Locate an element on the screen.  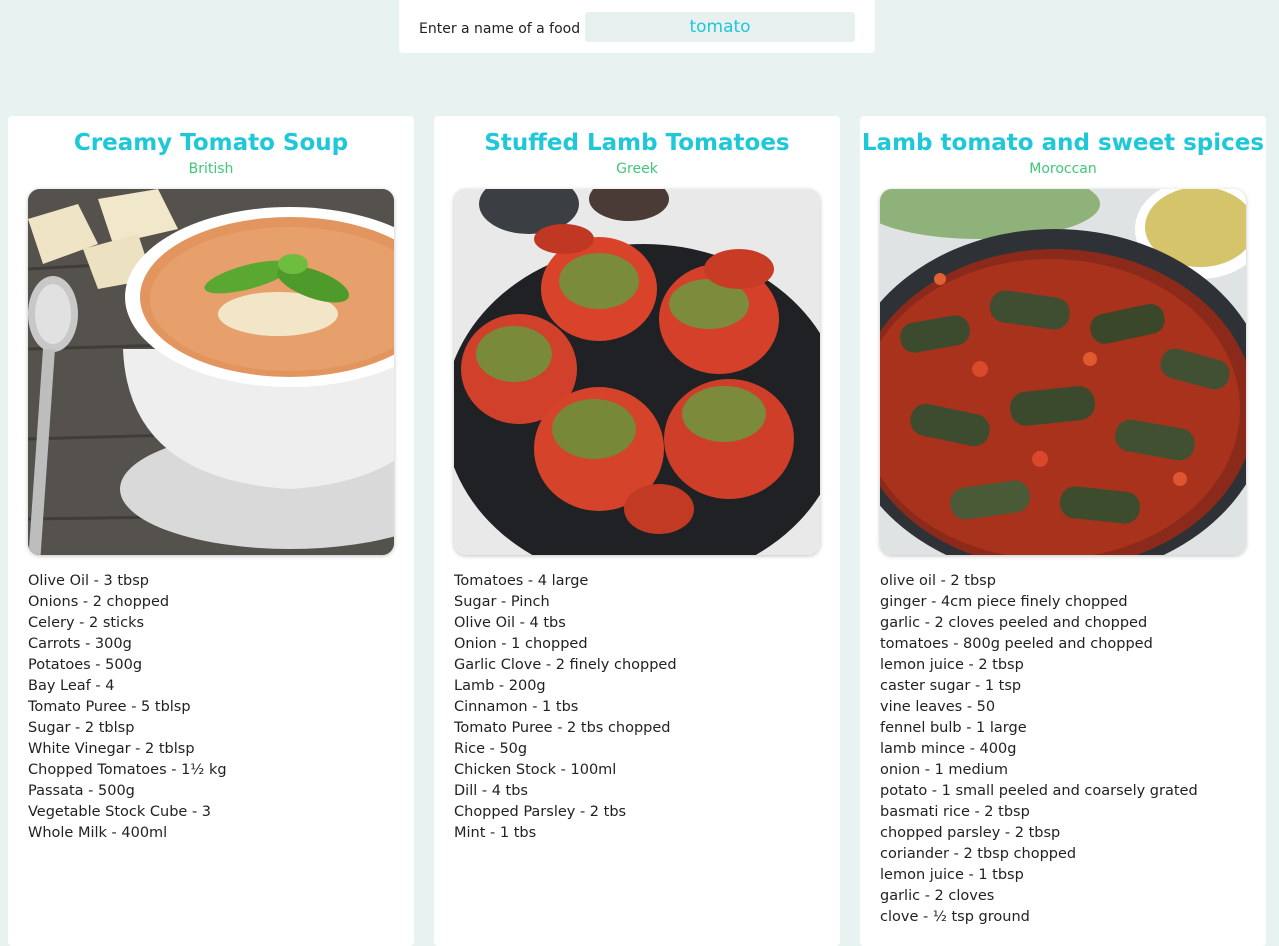
ingredient-item: Dill - 4 tbs is located at coordinates (491, 791).